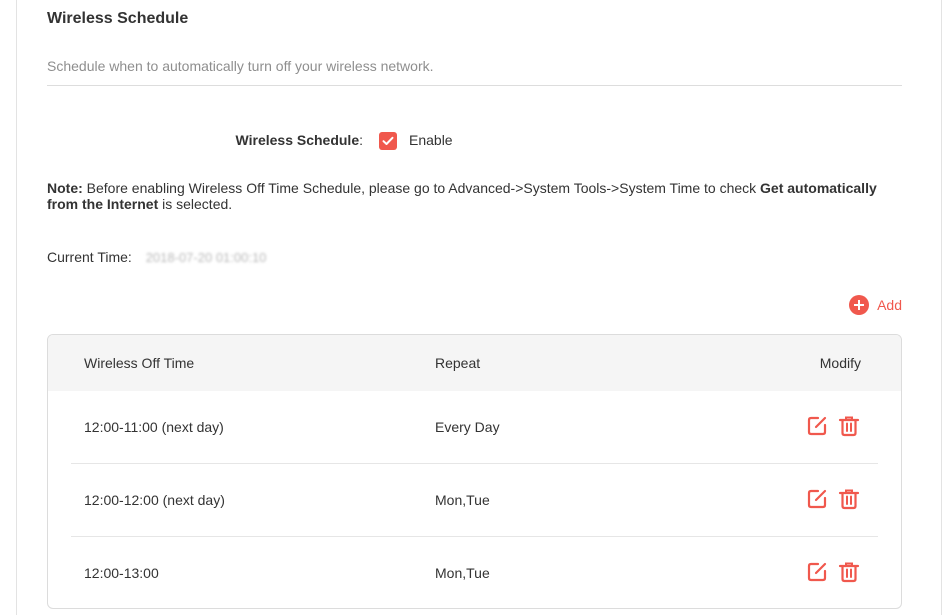 The image size is (946, 615). What do you see at coordinates (473, 141) in the screenshot?
I see `wireless-schedule-row: Wireless Schedule: Enable` at bounding box center [473, 141].